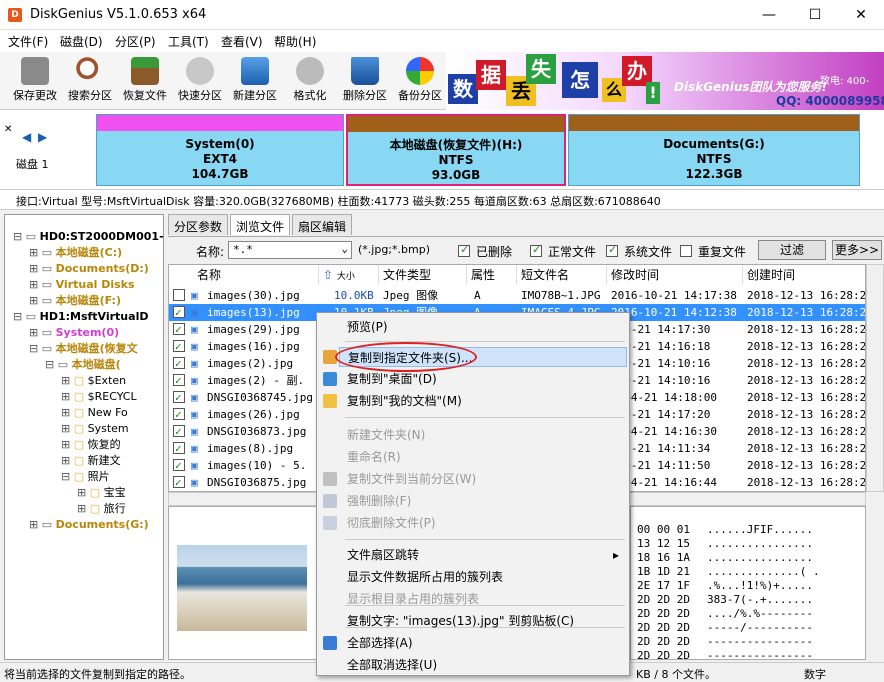  Describe the element at coordinates (675, 275) in the screenshot. I see `col-modified: 修改时间` at that location.